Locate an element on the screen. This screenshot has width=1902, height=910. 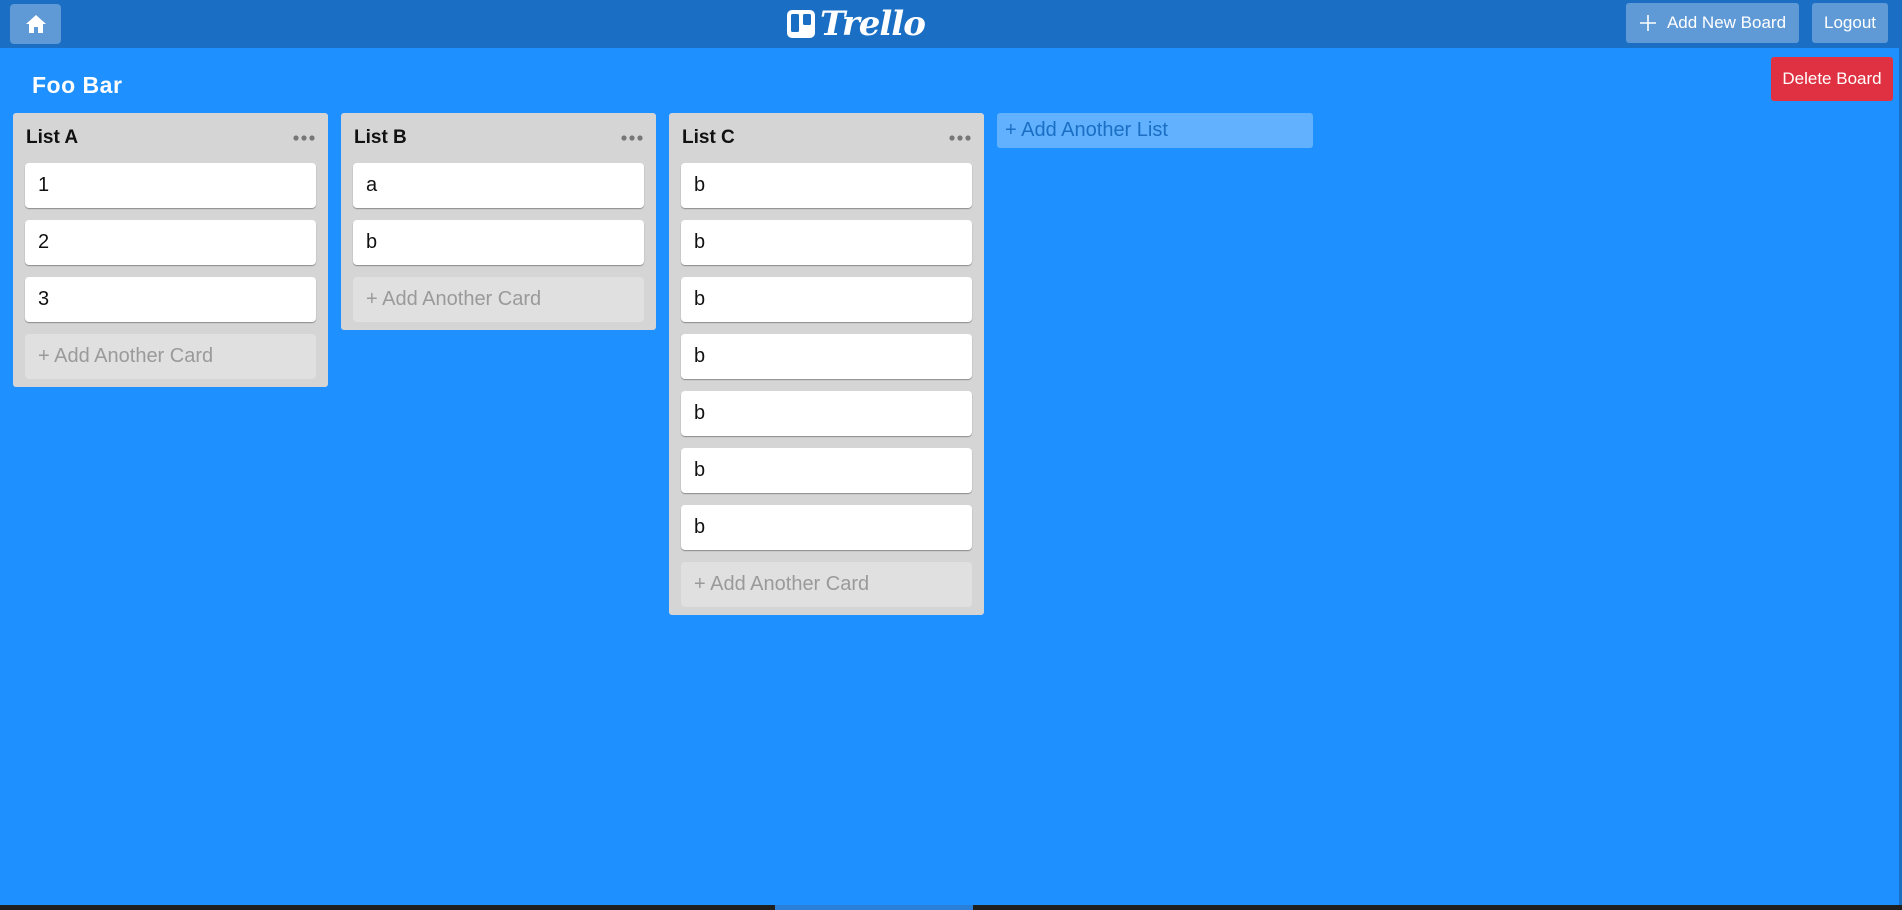
plus-icon is located at coordinates (1647, 23).